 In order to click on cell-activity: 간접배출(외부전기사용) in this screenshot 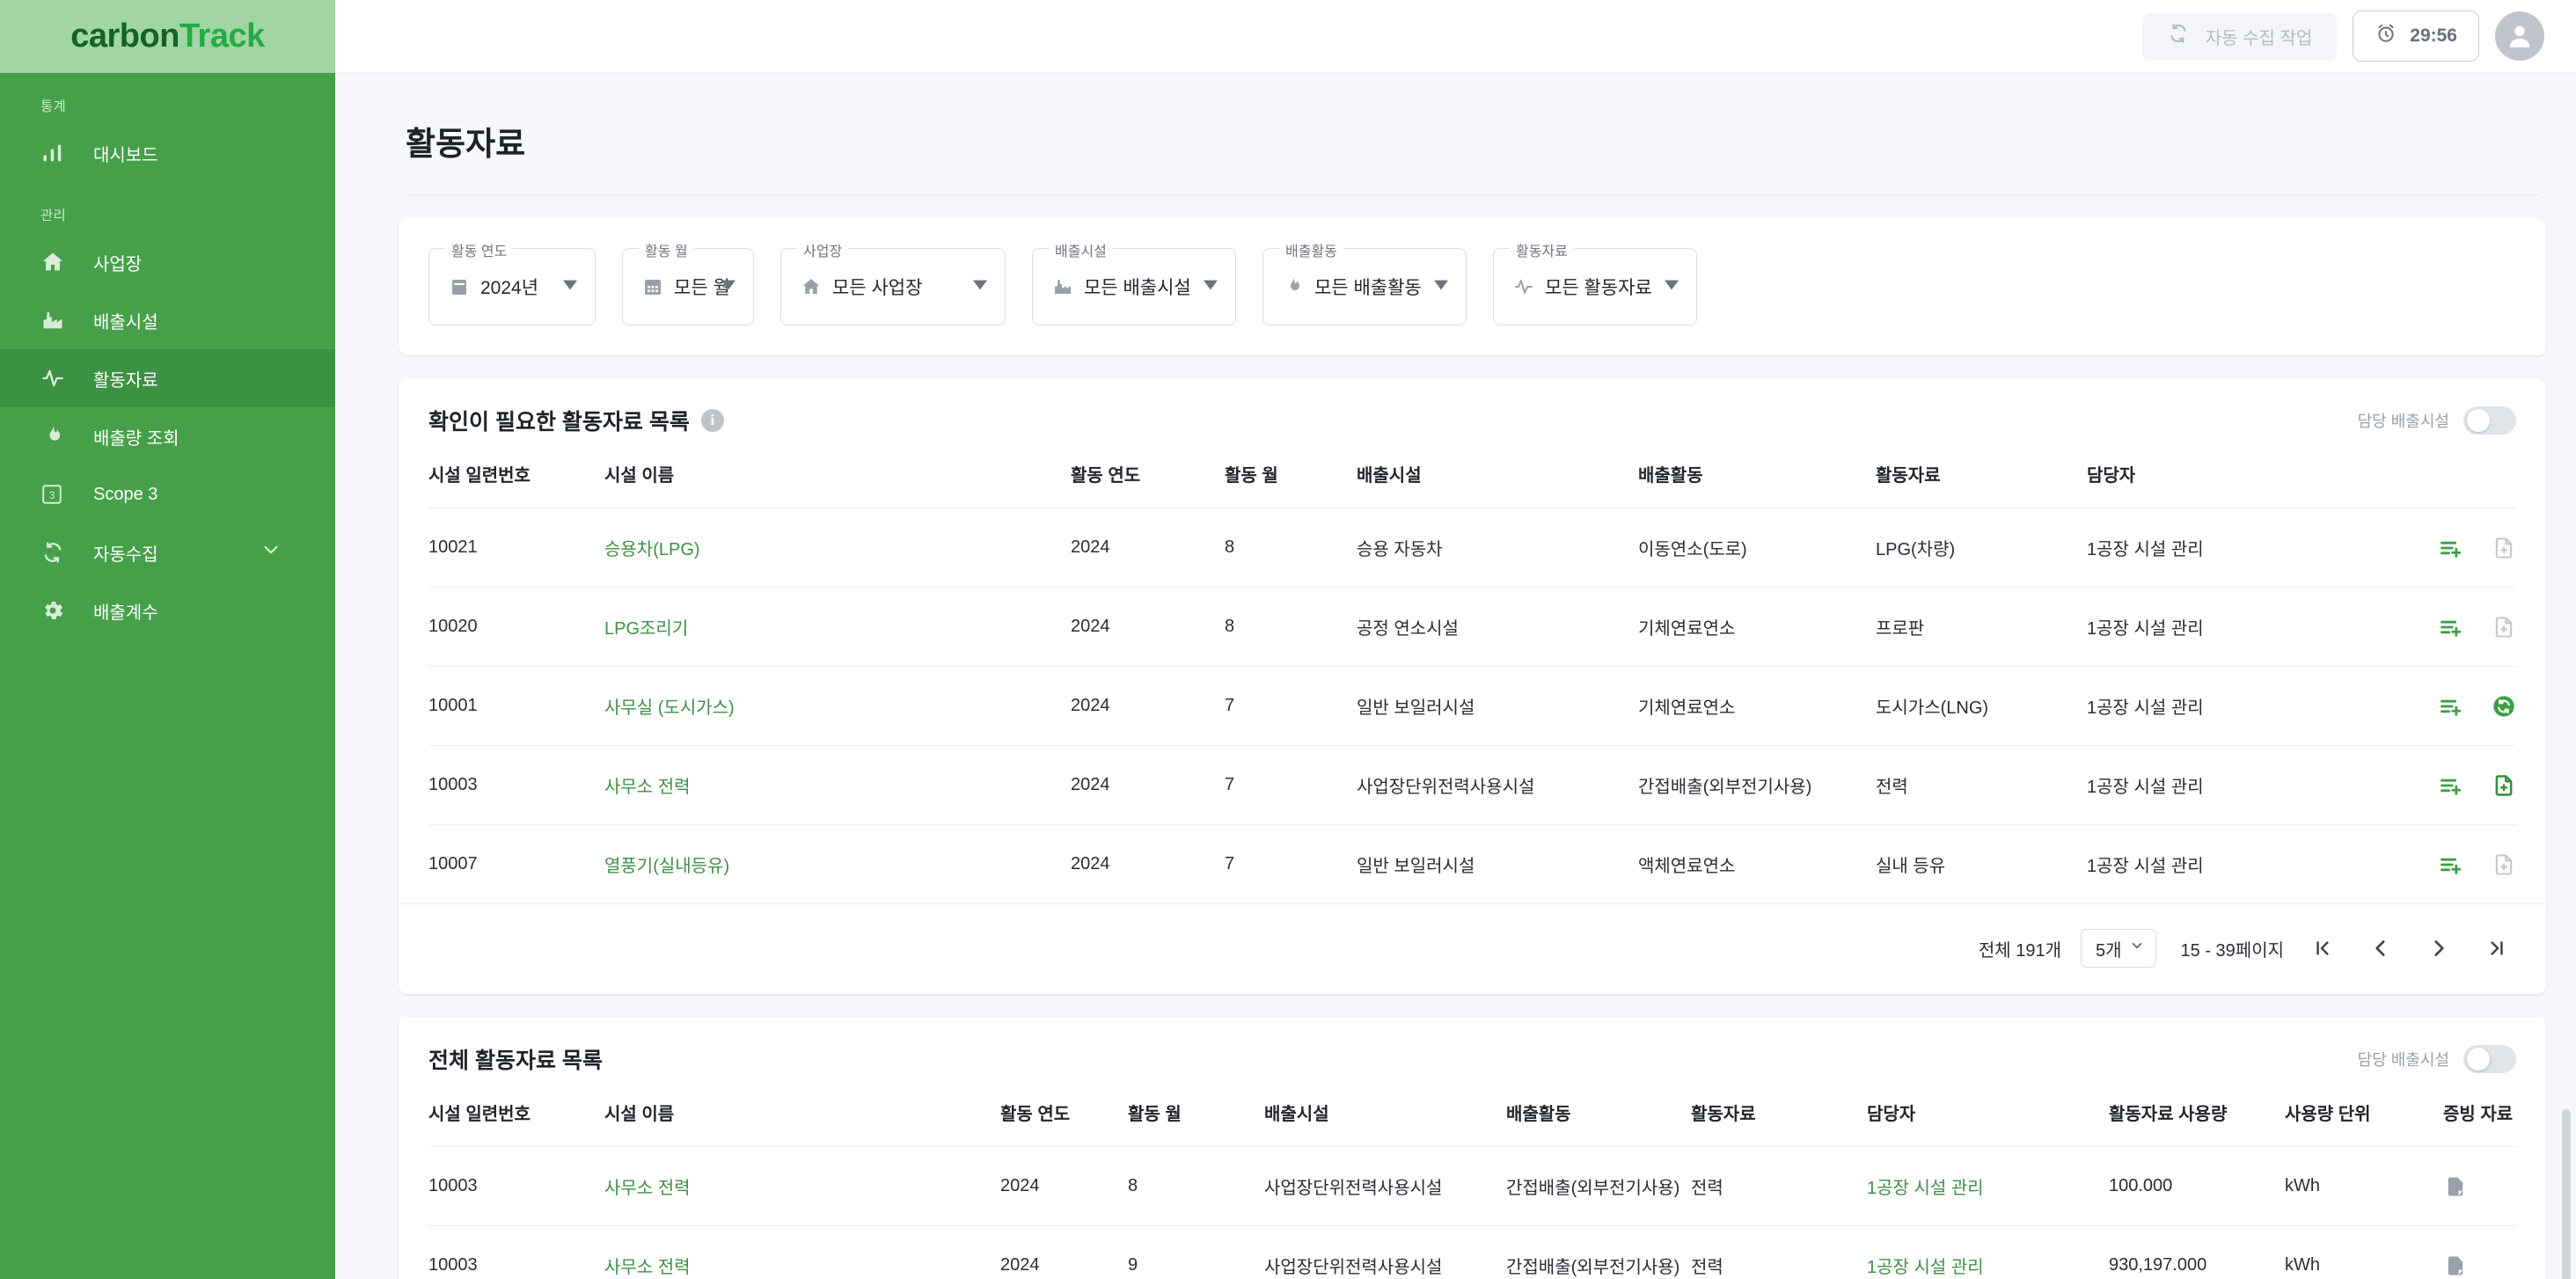, I will do `click(1757, 785)`.